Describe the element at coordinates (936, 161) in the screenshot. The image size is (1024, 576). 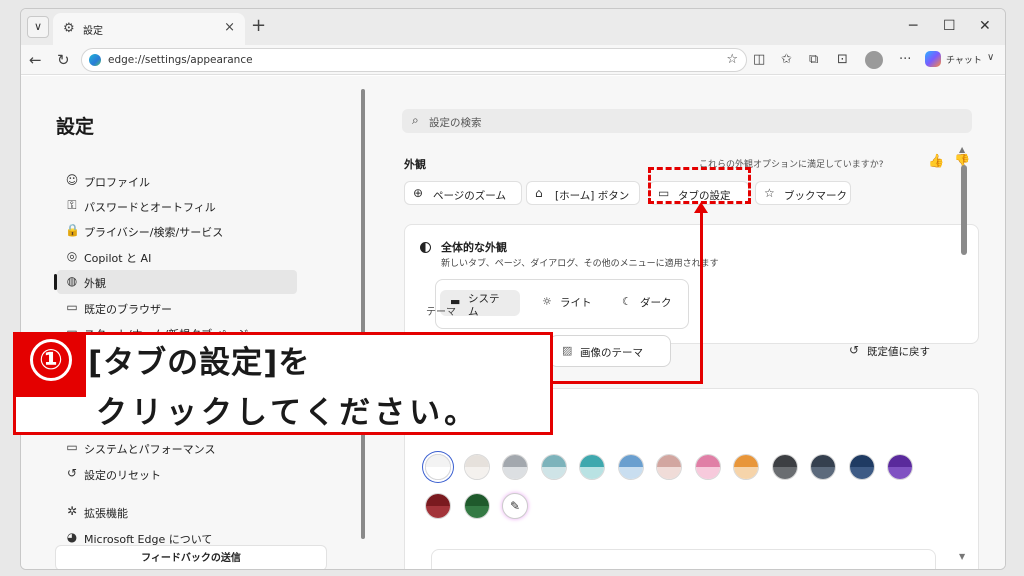
I see `thumbs-up-icon: 👍` at that location.